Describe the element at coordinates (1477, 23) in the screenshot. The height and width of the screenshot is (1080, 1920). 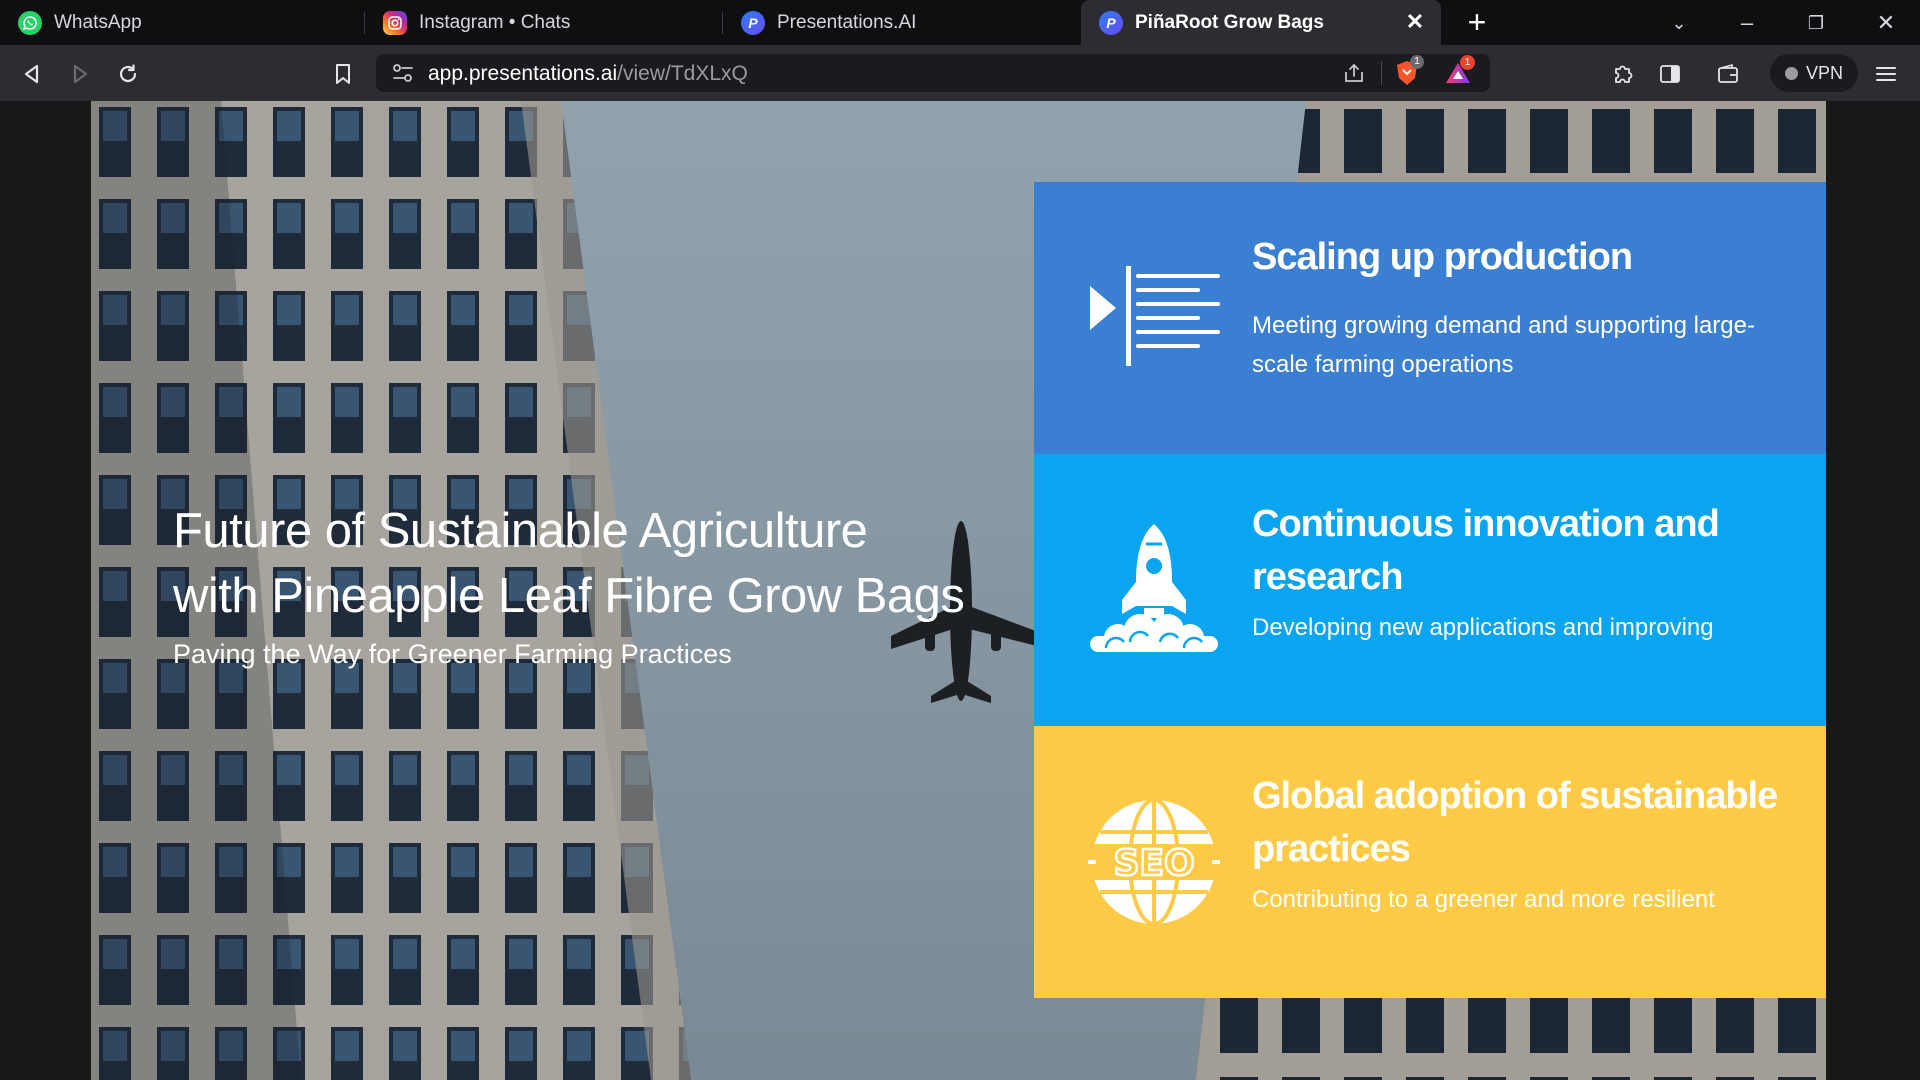
I see `new-tab-button: +` at that location.